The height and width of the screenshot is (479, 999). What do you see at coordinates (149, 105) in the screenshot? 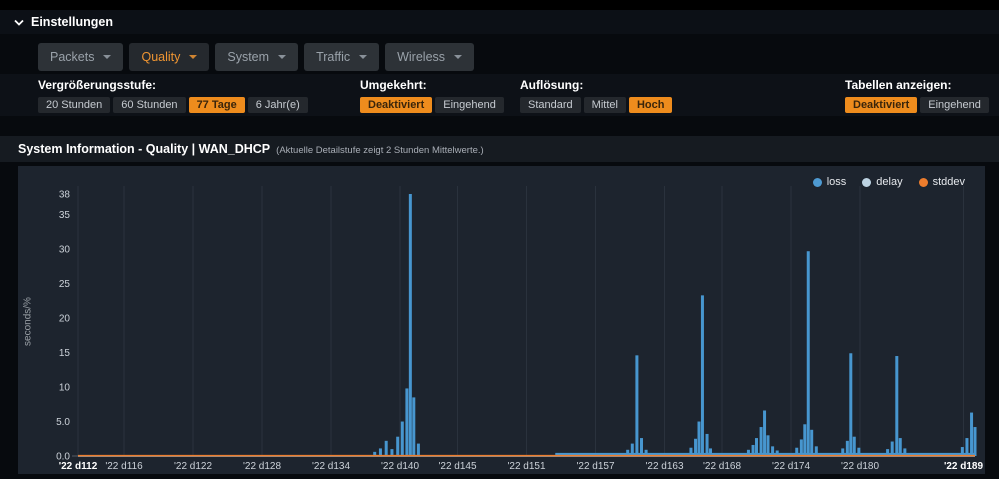
I see `zoom-option-60-stunden: 60 Stunden` at bounding box center [149, 105].